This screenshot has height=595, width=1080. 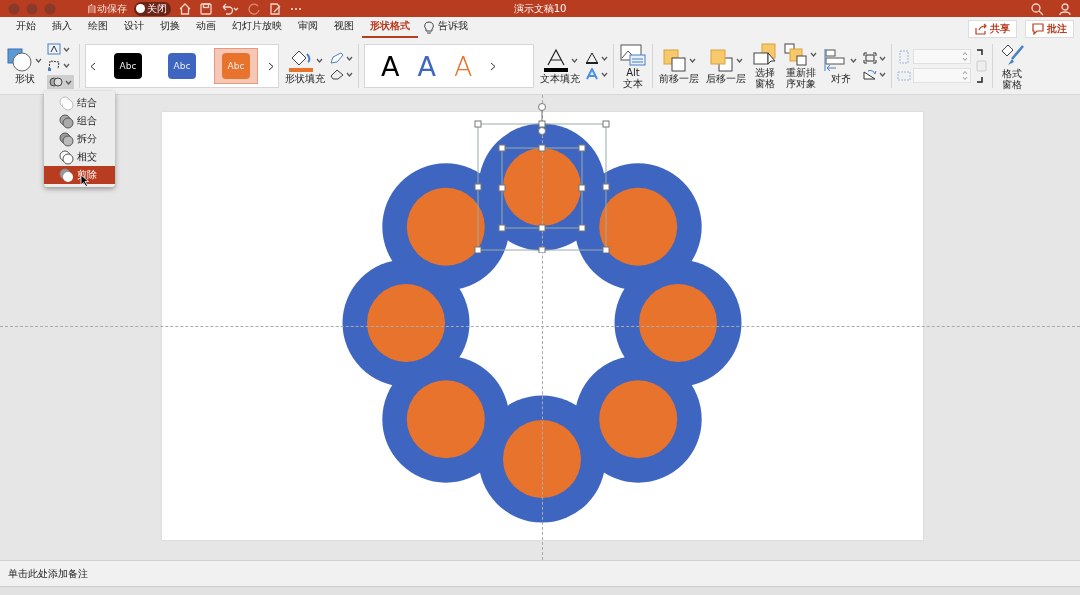 I want to click on bring-forward-icon, so click(x=674, y=60).